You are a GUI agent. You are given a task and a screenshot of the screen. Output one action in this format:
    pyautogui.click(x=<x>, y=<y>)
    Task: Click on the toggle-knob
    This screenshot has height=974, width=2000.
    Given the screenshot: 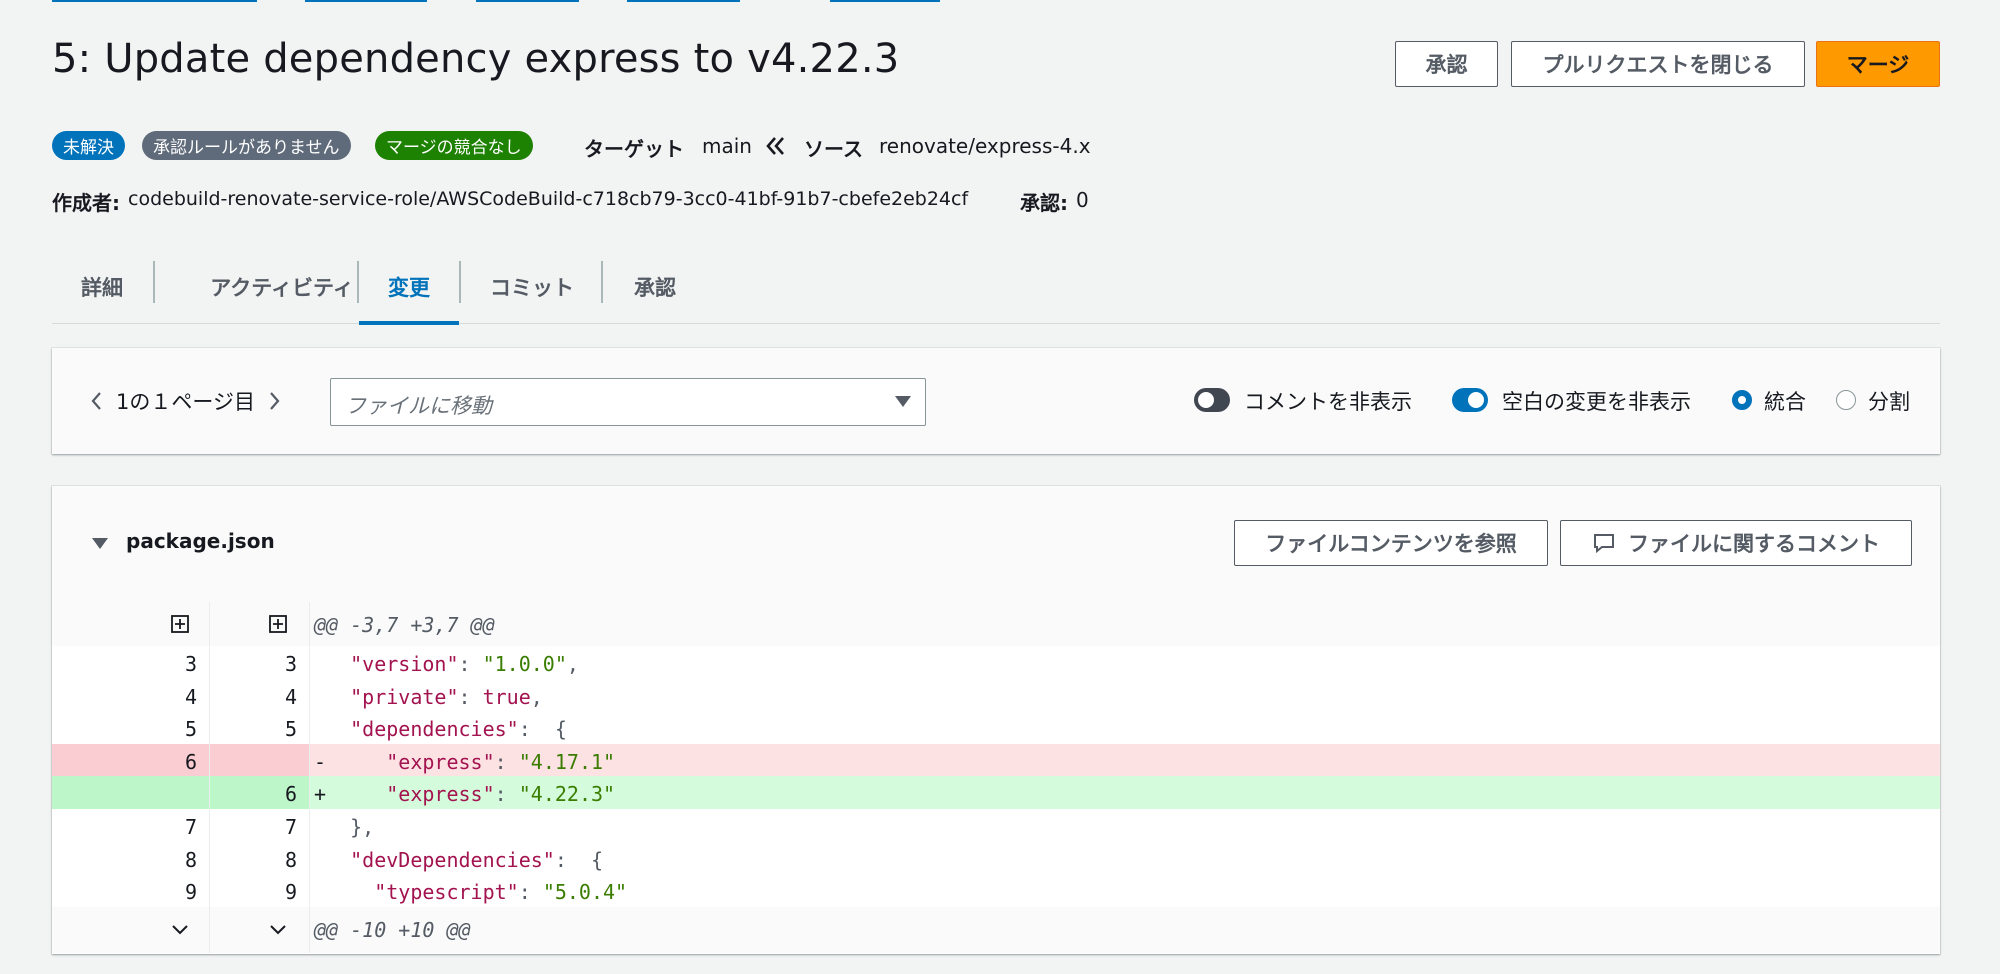 What is the action you would take?
    pyautogui.click(x=1206, y=400)
    